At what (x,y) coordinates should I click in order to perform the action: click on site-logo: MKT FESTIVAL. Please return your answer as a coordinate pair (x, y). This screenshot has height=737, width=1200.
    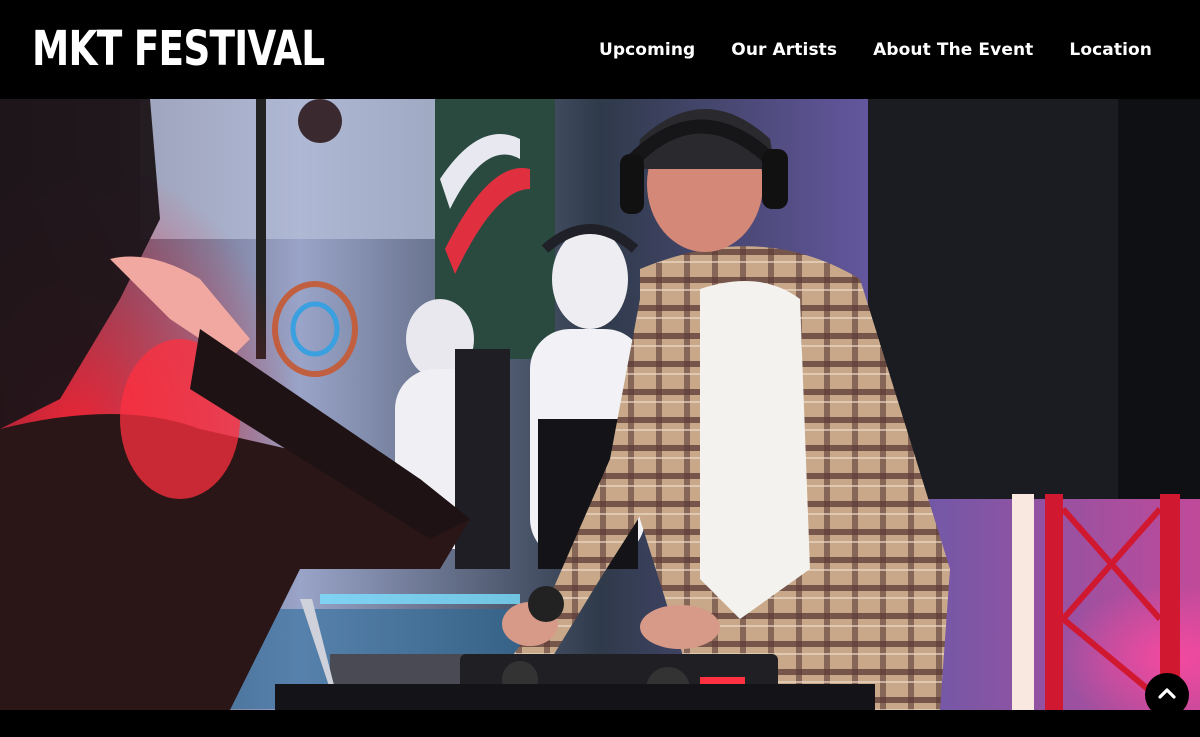
    Looking at the image, I should click on (178, 49).